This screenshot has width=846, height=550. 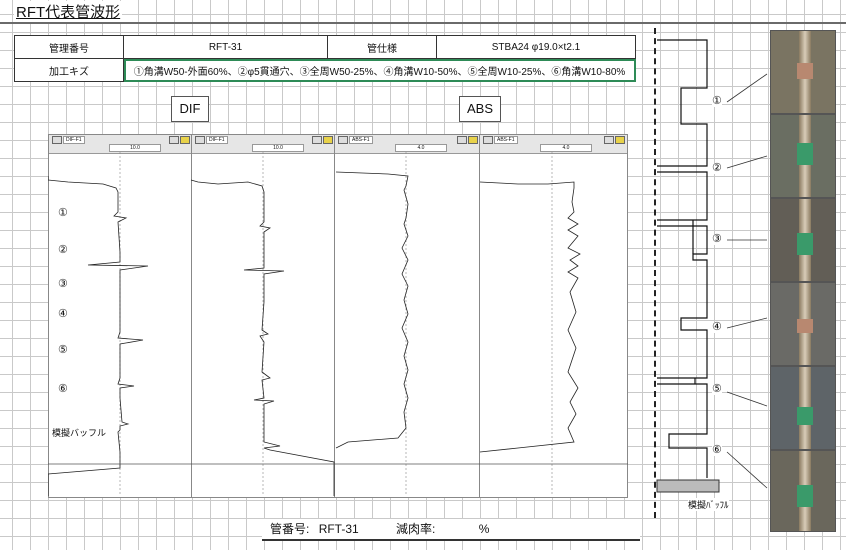 I want to click on defect-marker-2: ②, so click(x=63, y=250).